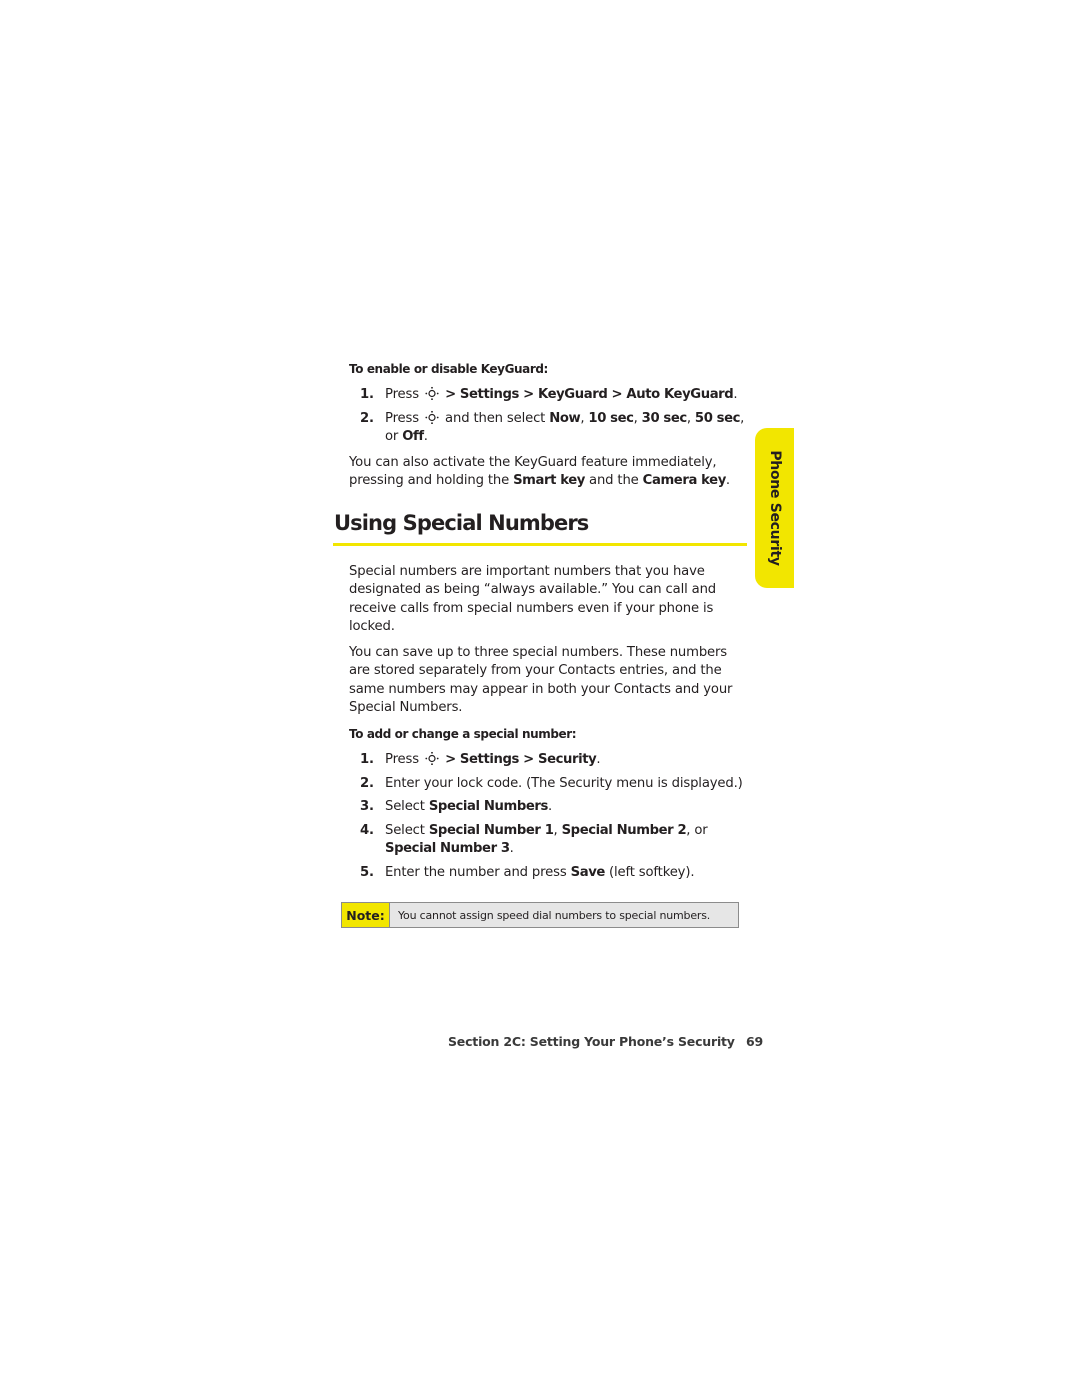 Image resolution: width=1080 pixels, height=1397 pixels. I want to click on menu-item: Special Number 3, so click(447, 849).